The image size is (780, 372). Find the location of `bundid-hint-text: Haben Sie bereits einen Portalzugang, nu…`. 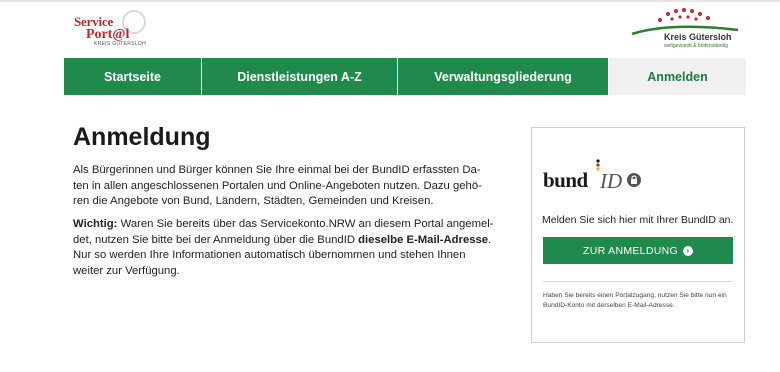

bundid-hint-text: Haben Sie bereits einen Portalzugang, nu… is located at coordinates (635, 300).